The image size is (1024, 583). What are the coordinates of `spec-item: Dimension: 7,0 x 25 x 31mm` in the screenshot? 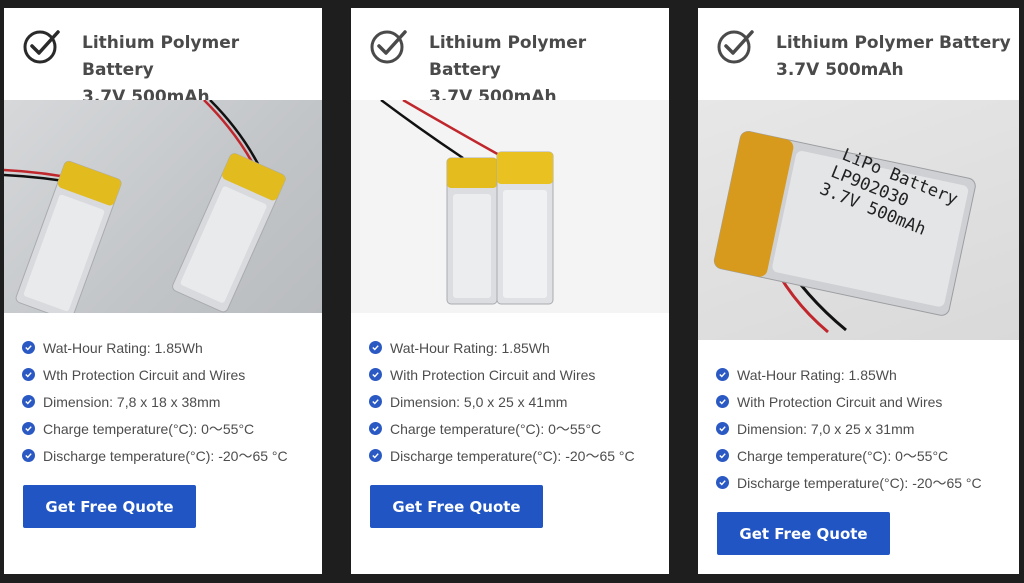 It's located at (863, 428).